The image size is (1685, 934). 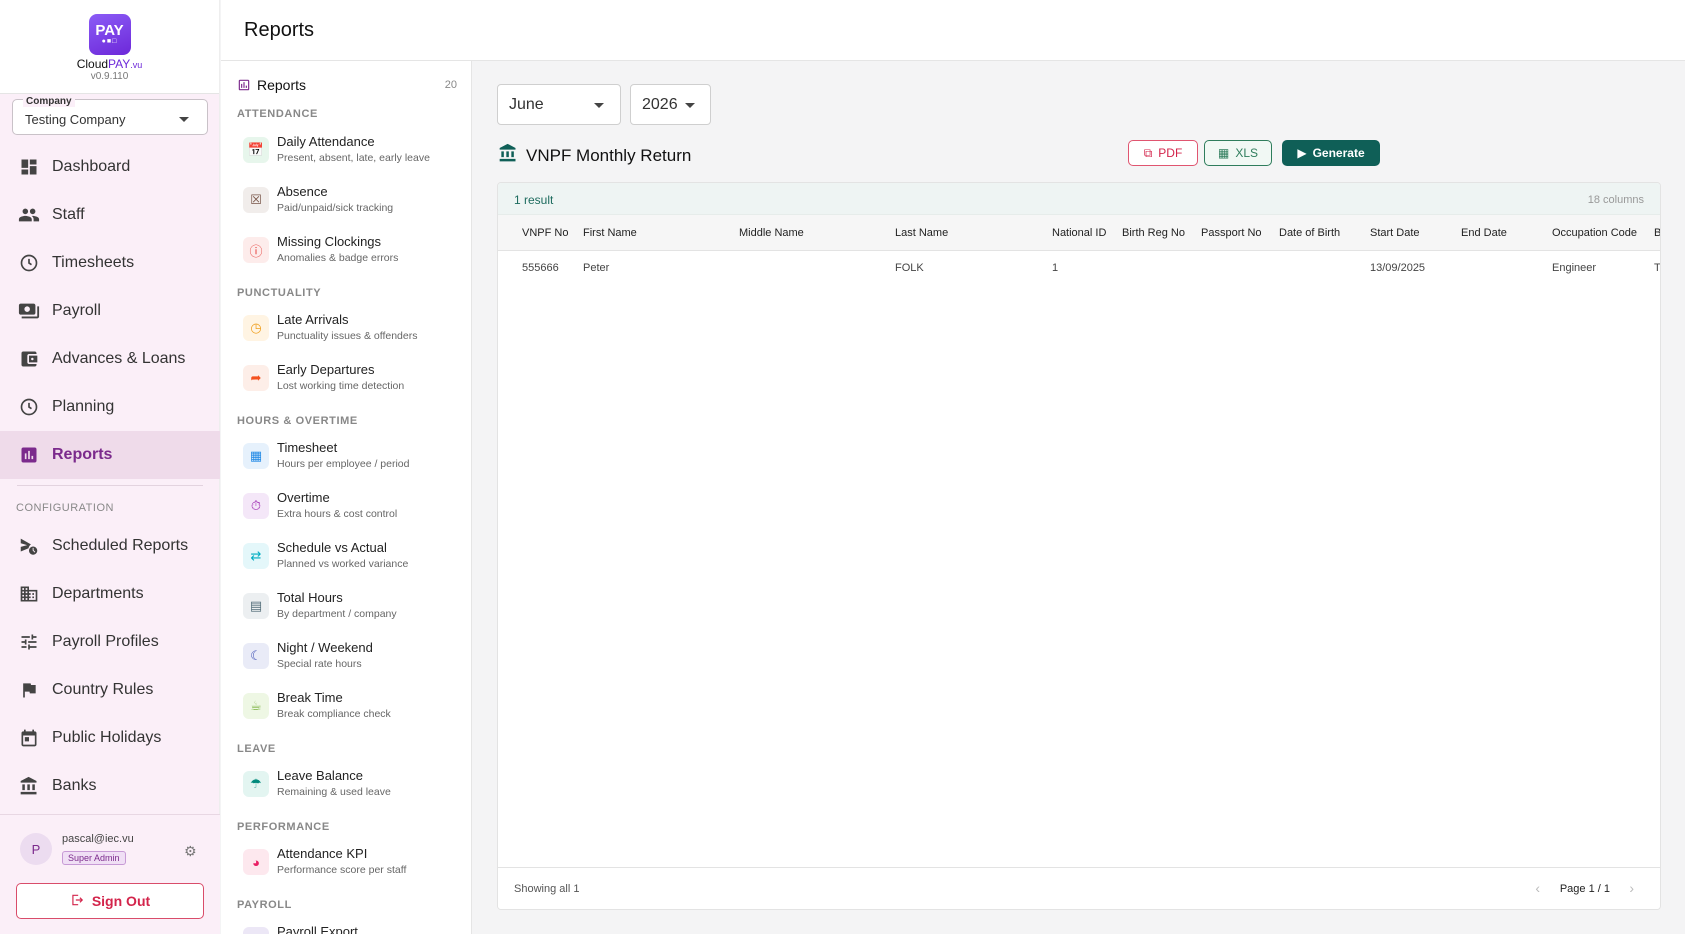 What do you see at coordinates (256, 930) in the screenshot?
I see `export-icon: ⇧` at bounding box center [256, 930].